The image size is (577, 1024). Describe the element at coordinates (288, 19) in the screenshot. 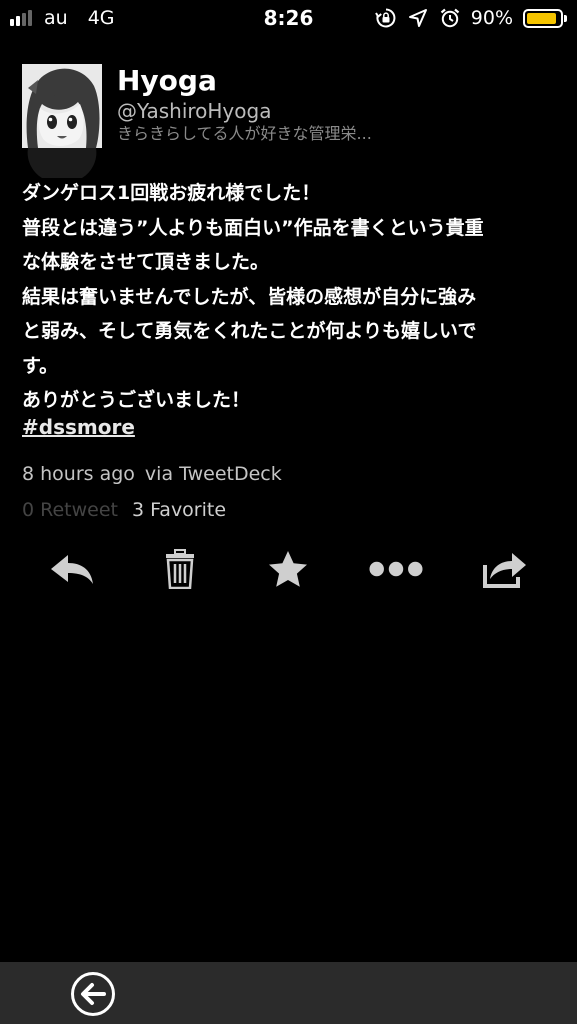

I see `status-bar: au 4G 8:26 90%` at that location.